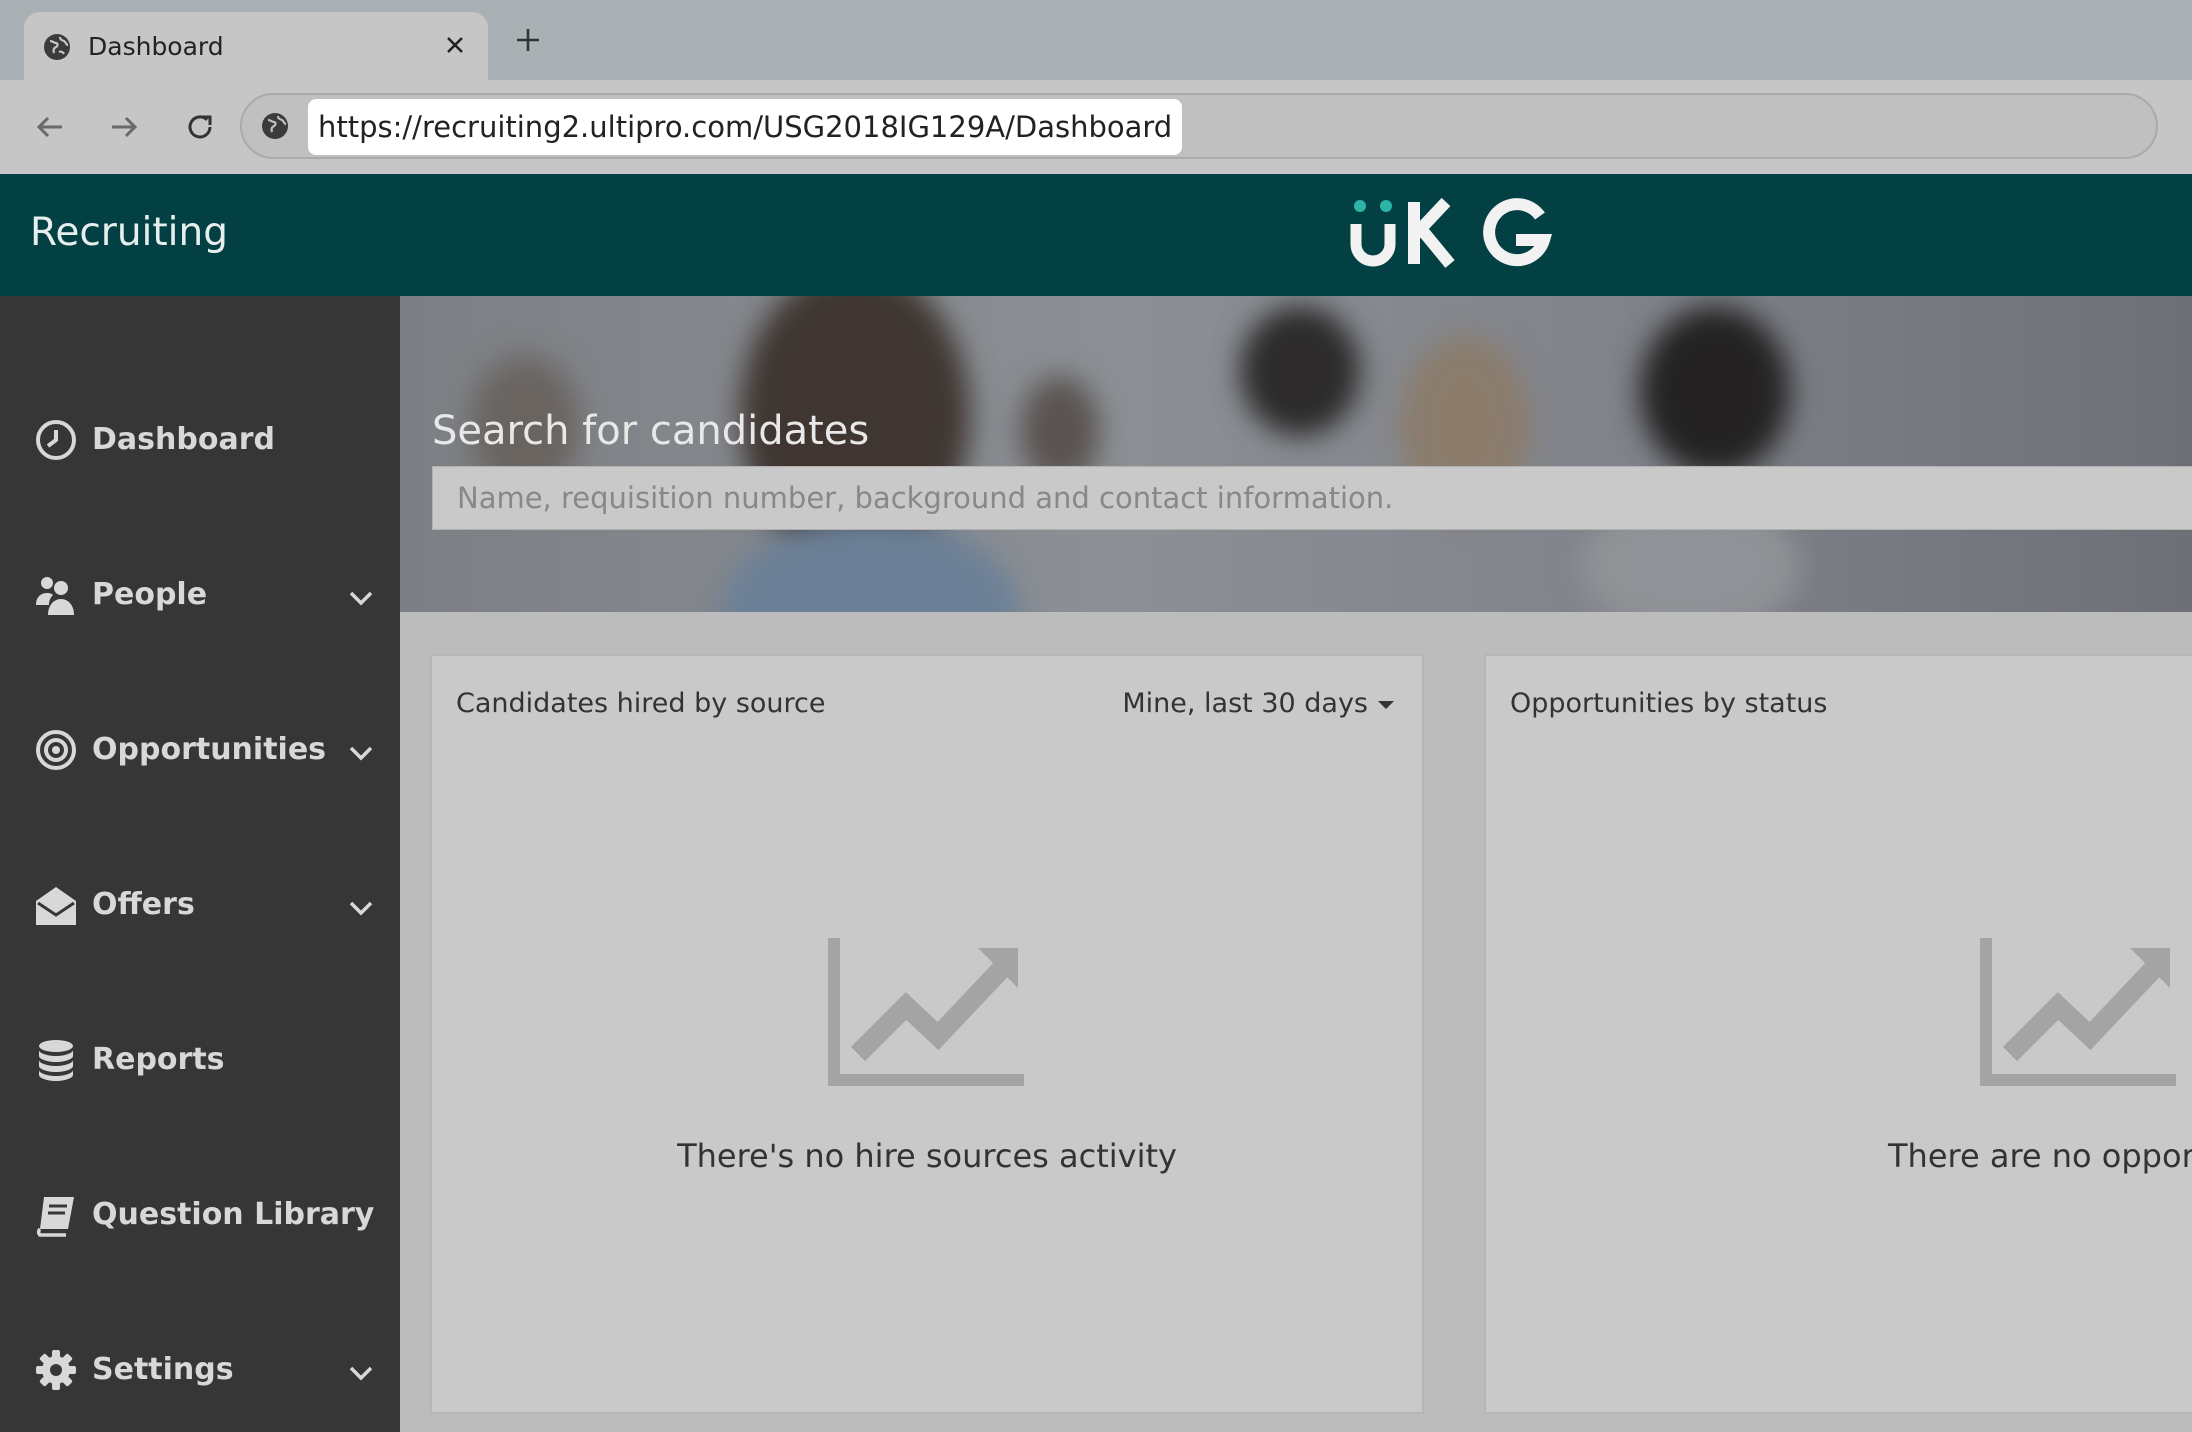  I want to click on empty-state-text: There's no hire sources activity, so click(927, 1156).